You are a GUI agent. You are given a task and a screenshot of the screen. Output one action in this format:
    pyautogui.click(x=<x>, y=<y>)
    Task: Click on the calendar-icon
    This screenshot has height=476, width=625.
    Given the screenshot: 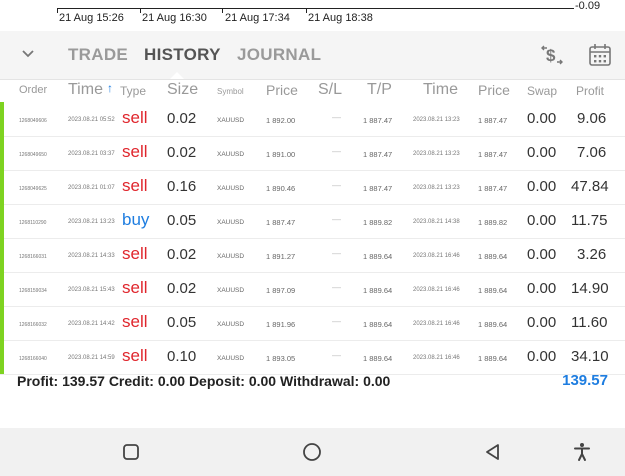 What is the action you would take?
    pyautogui.click(x=600, y=55)
    